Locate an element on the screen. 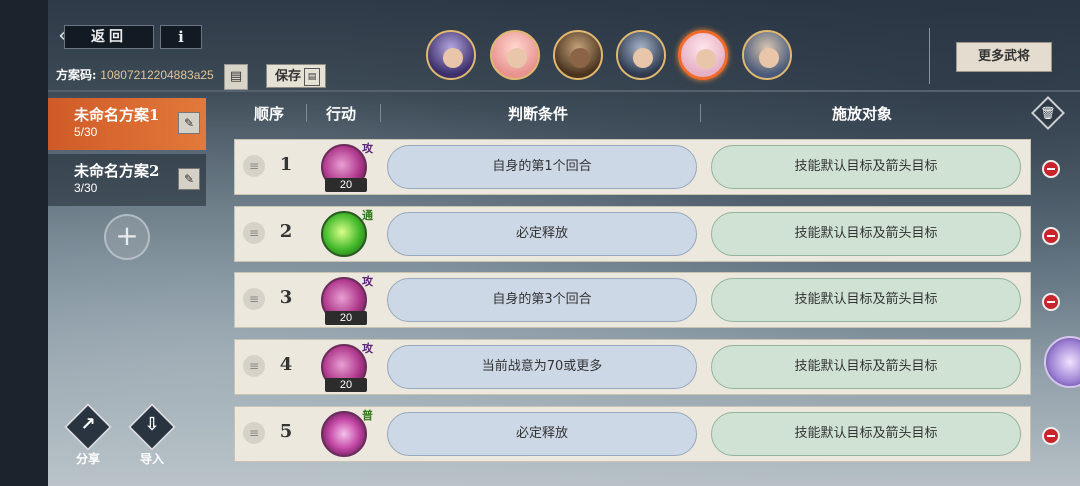 The width and height of the screenshot is (1080, 486). skill-icon: 普 is located at coordinates (347, 433).